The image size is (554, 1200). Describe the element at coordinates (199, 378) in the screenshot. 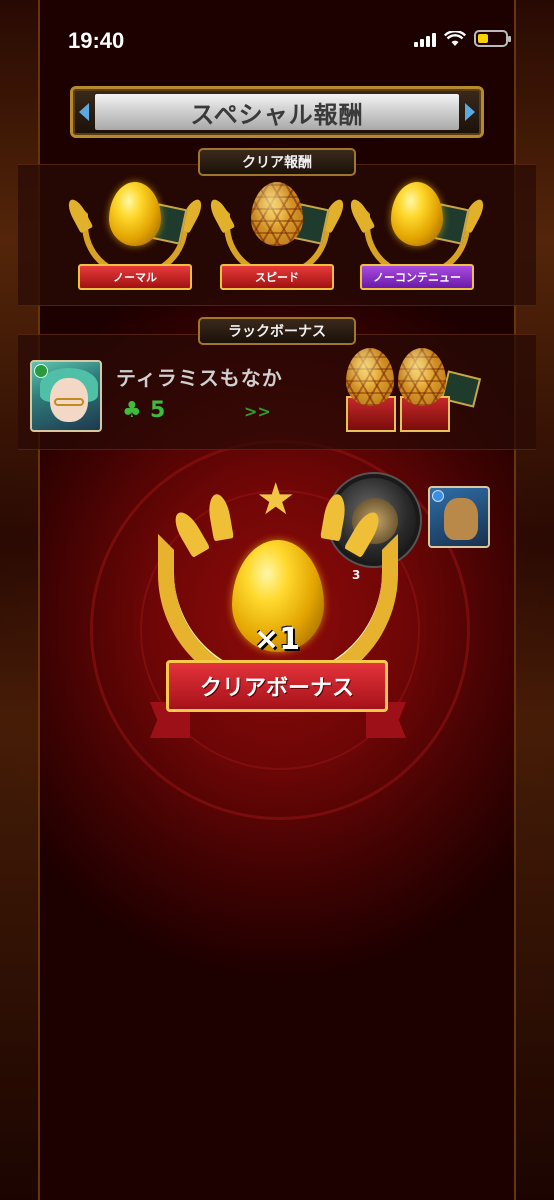

I see `character-name: ティラミスもなか` at that location.